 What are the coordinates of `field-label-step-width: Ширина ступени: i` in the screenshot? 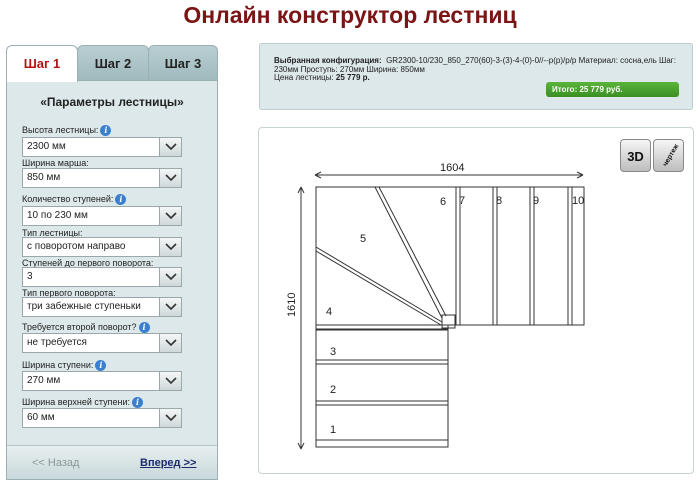 It's located at (64, 366).